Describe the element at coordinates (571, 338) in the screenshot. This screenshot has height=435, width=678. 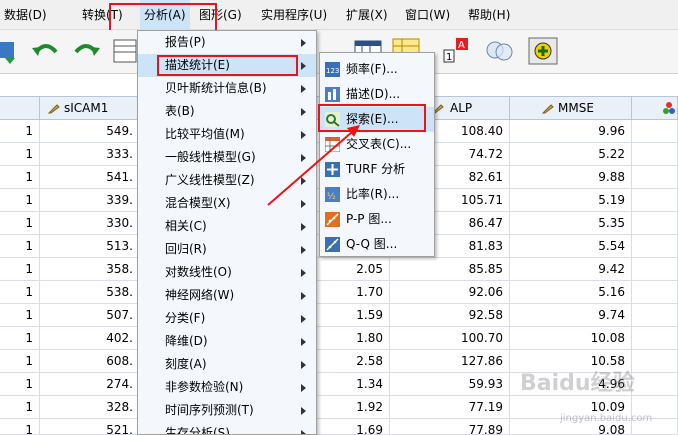
I see `cell: 10.08` at that location.